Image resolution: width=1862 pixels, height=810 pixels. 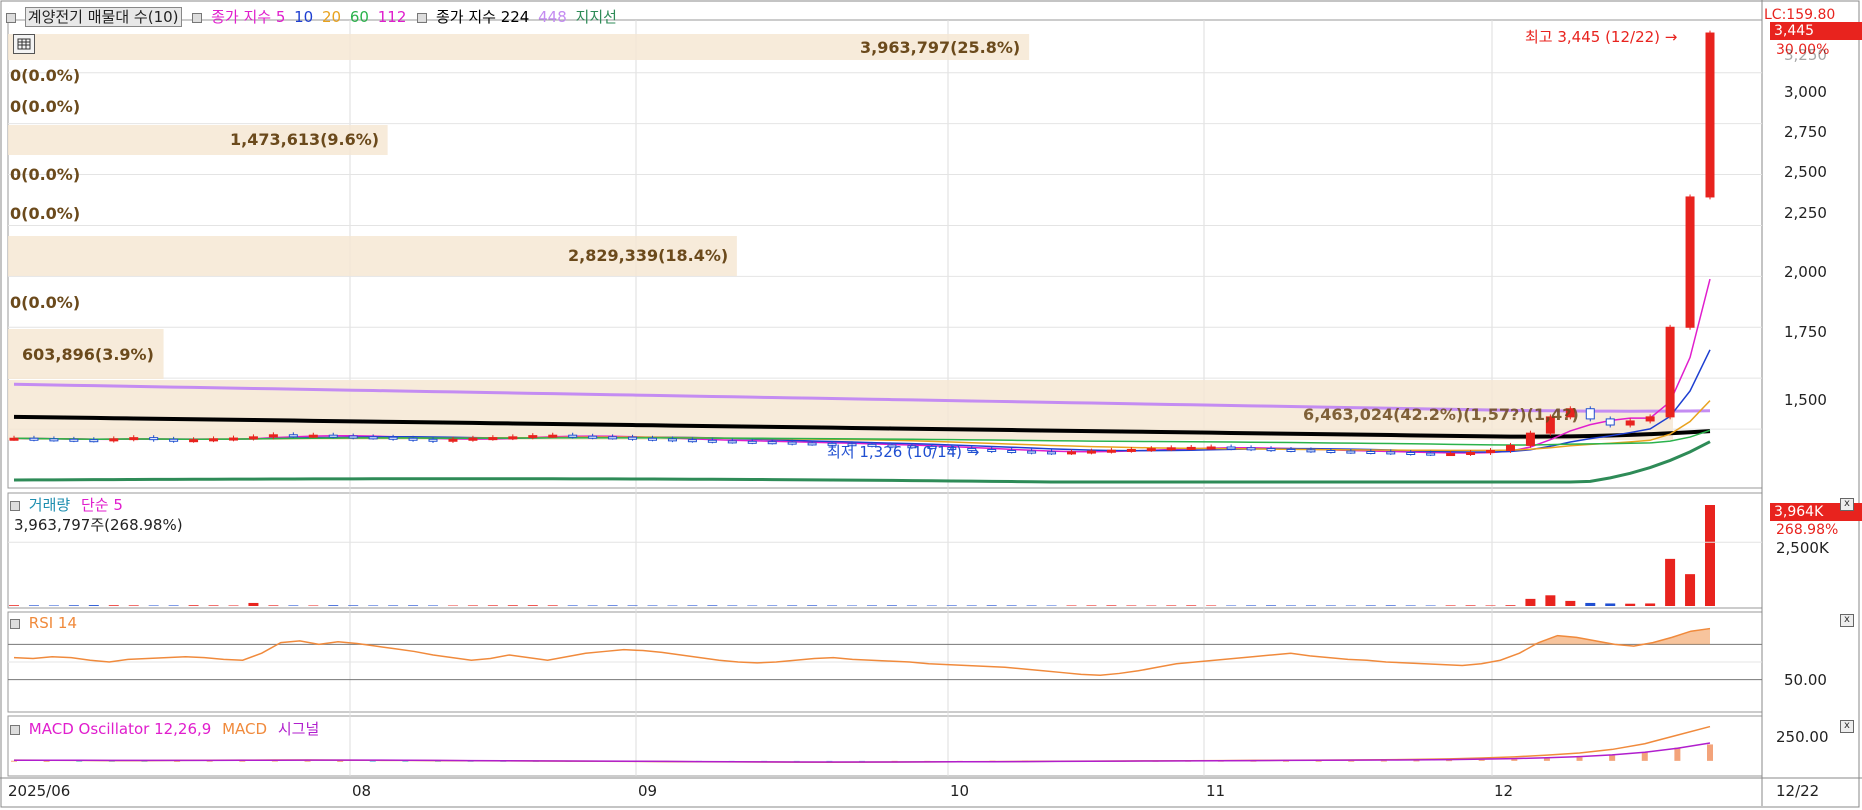 What do you see at coordinates (1847, 504) in the screenshot?
I see `volume-close-icon: x` at bounding box center [1847, 504].